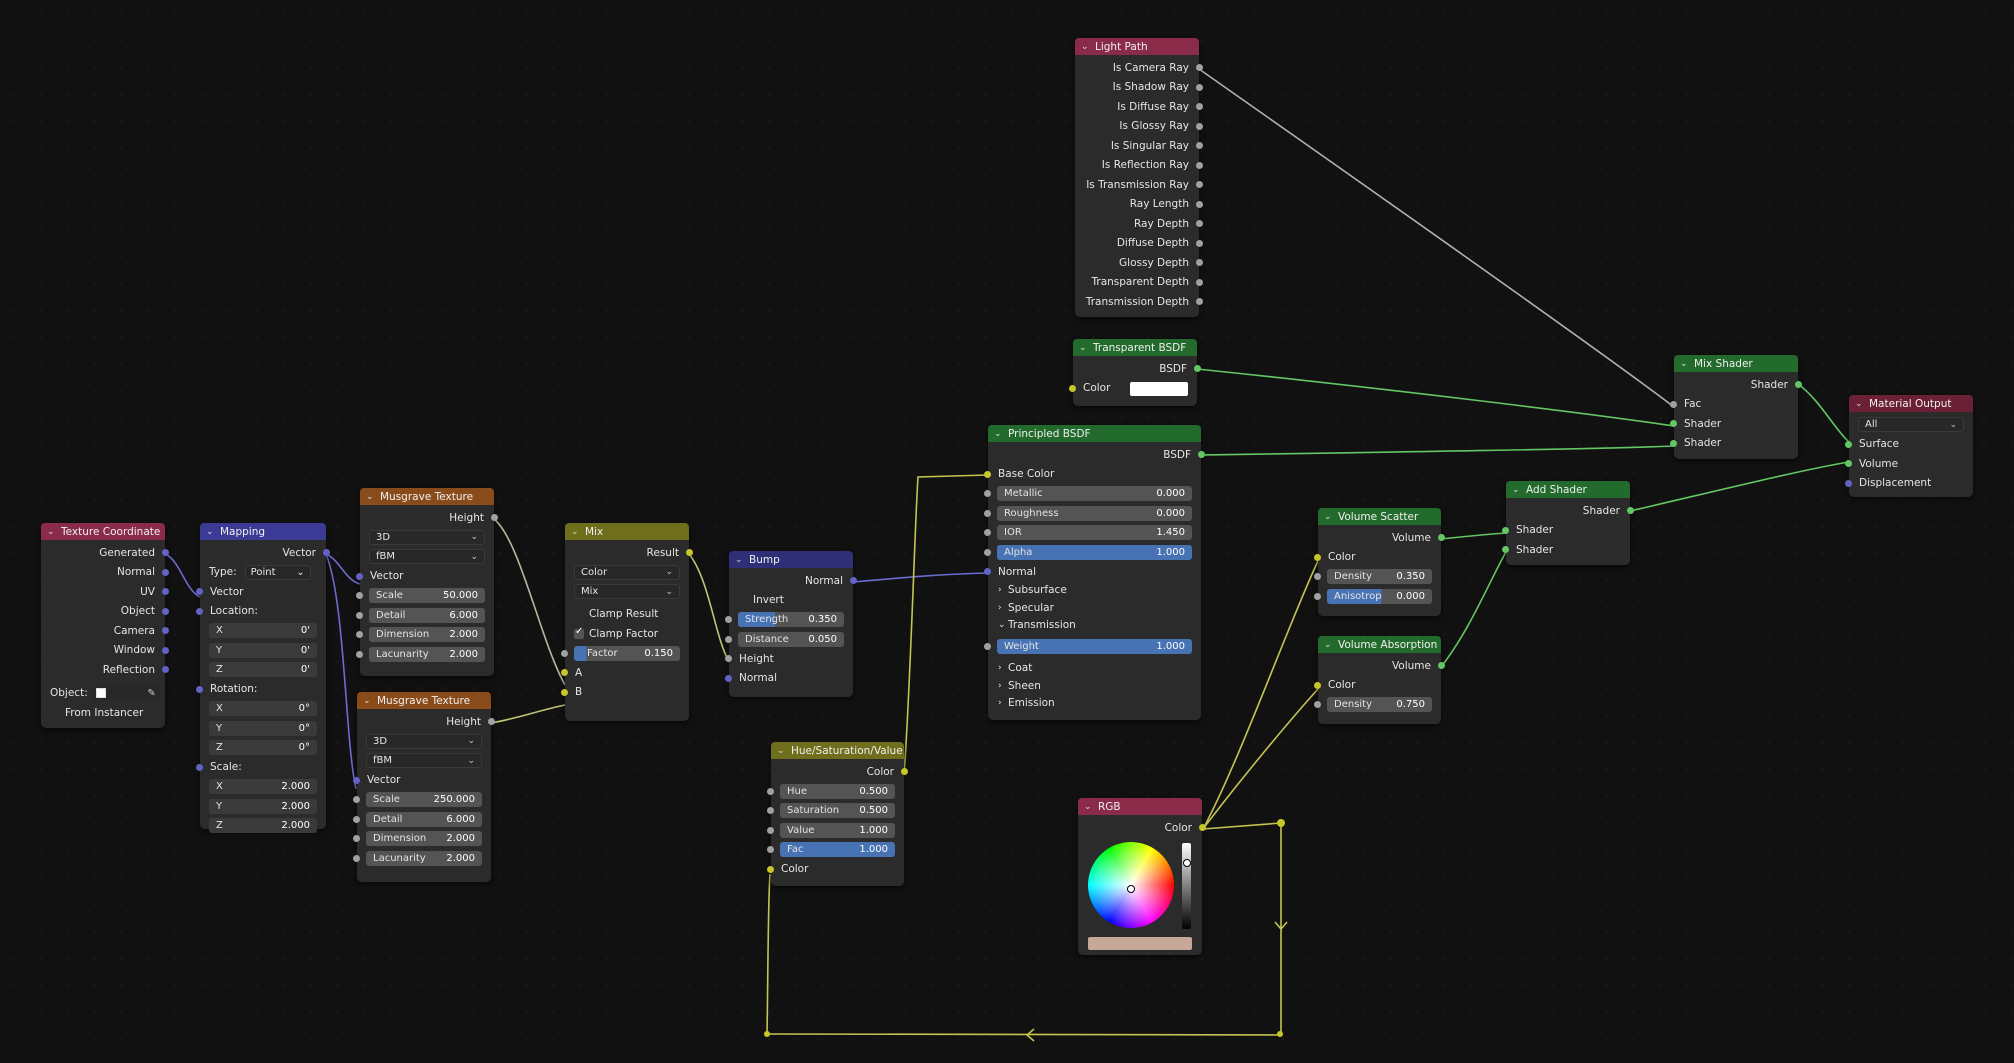  I want to click on target-dropdown: All ⌄, so click(1911, 425).